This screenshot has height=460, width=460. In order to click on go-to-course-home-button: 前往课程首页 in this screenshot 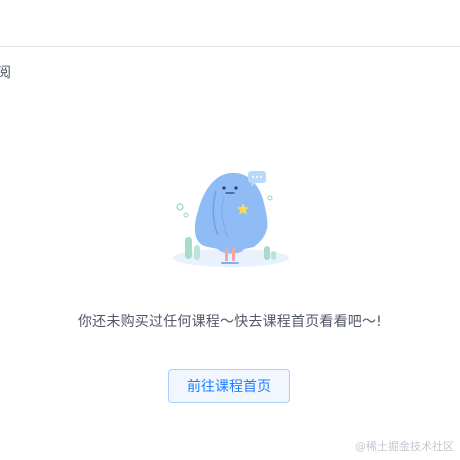, I will do `click(229, 386)`.